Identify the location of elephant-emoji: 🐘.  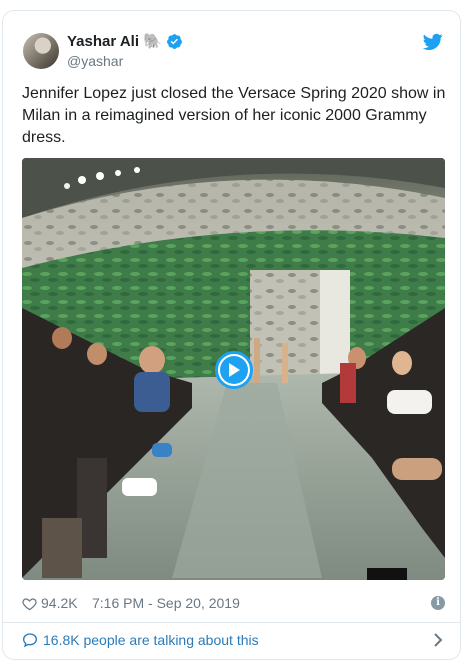
(152, 41).